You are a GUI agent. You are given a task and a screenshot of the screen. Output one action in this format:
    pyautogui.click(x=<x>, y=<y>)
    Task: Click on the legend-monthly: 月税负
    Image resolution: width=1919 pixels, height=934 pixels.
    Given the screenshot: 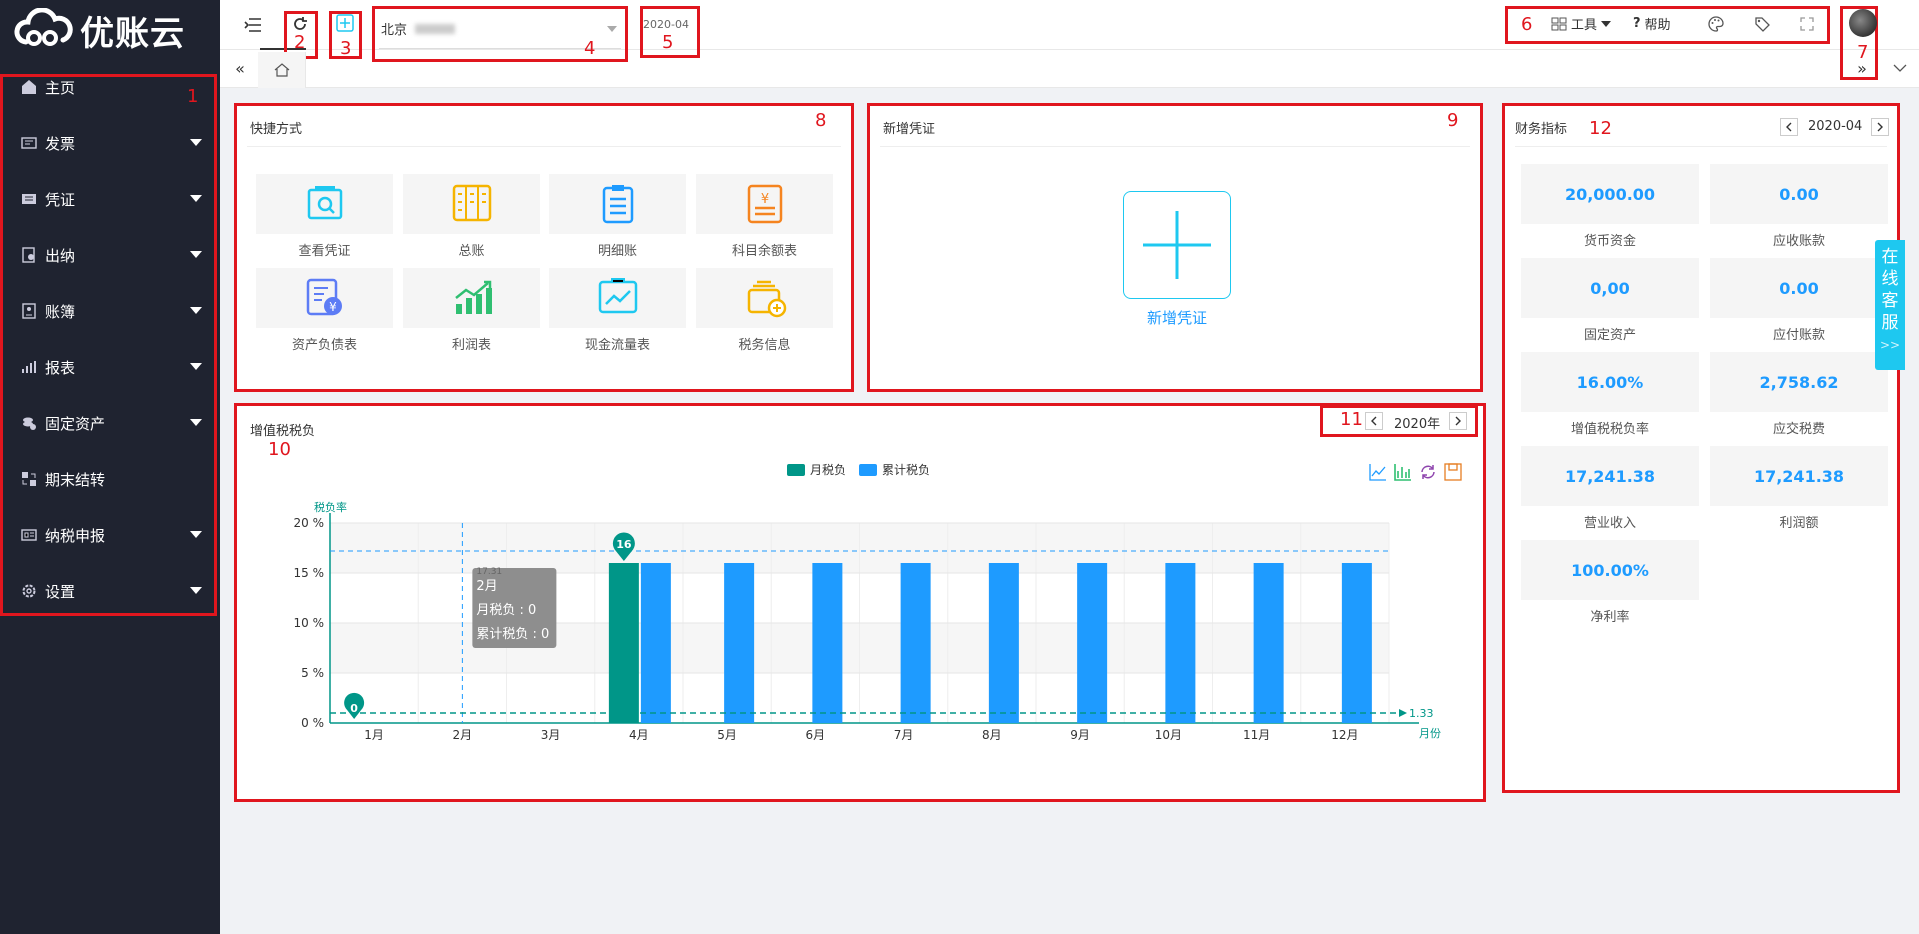 What is the action you would take?
    pyautogui.click(x=816, y=469)
    